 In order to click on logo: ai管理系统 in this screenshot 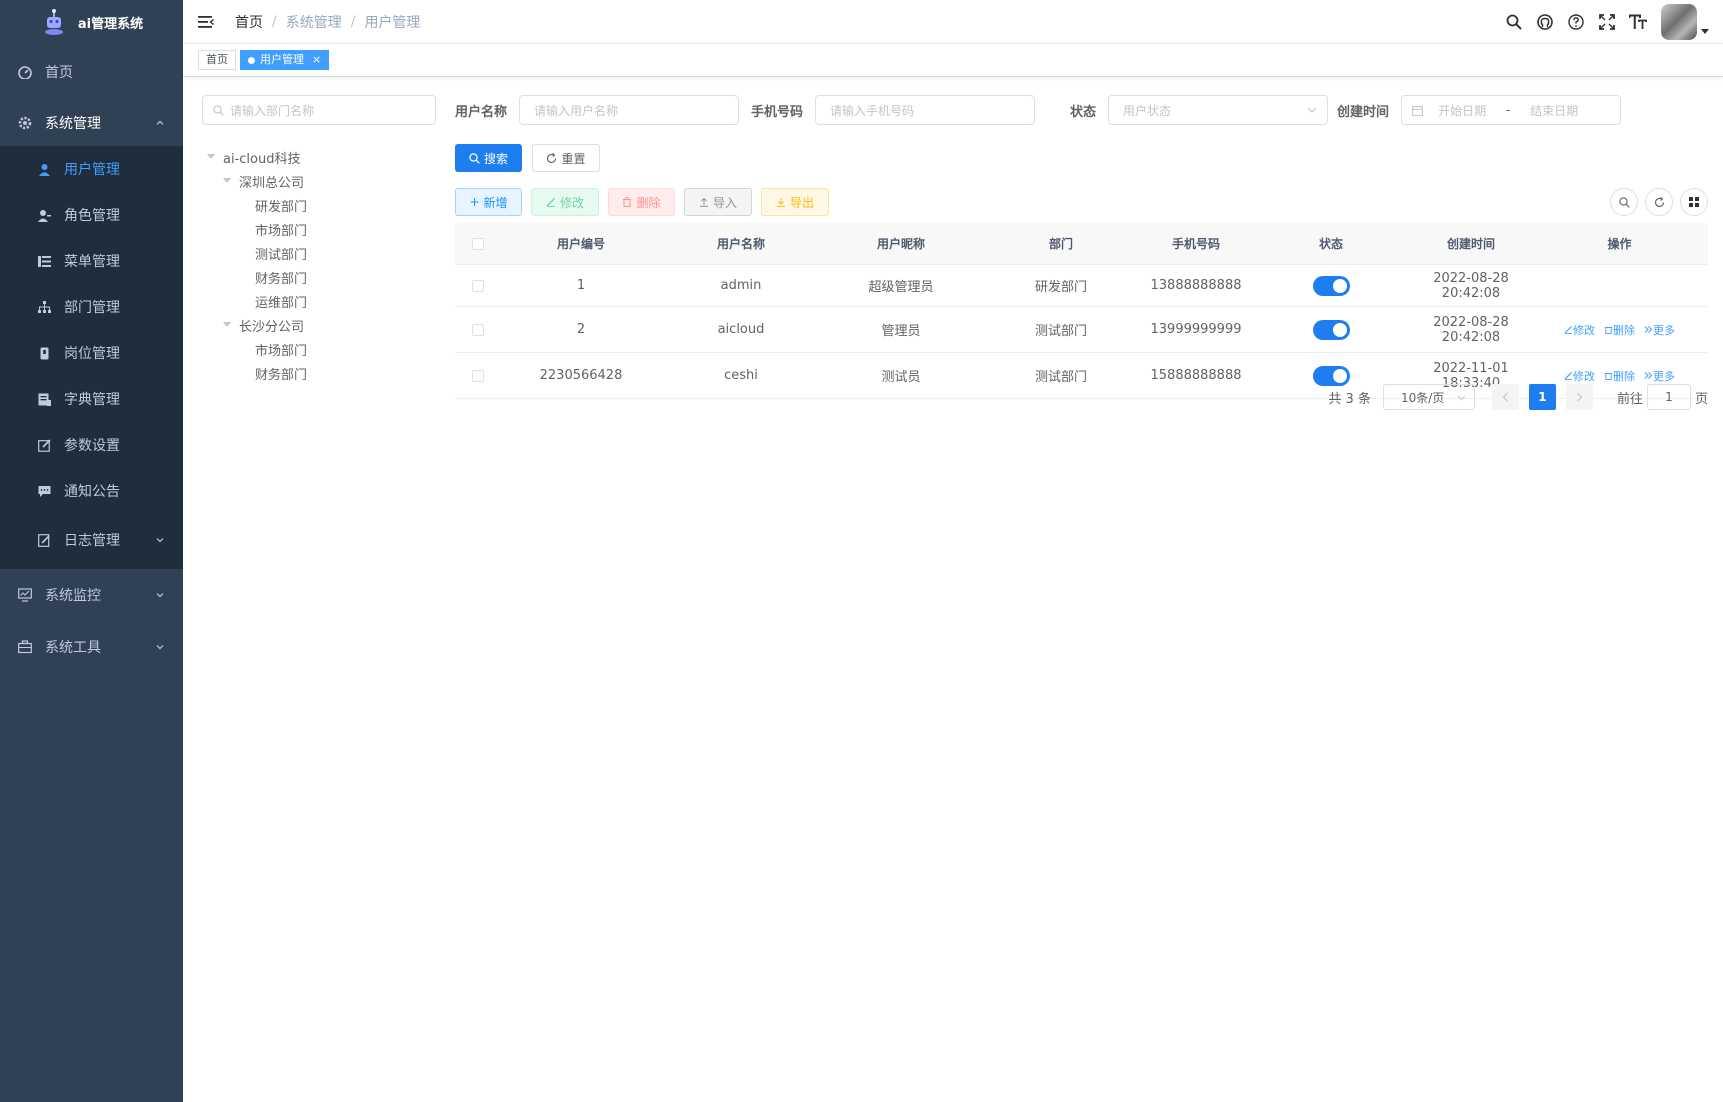, I will do `click(91, 22)`.